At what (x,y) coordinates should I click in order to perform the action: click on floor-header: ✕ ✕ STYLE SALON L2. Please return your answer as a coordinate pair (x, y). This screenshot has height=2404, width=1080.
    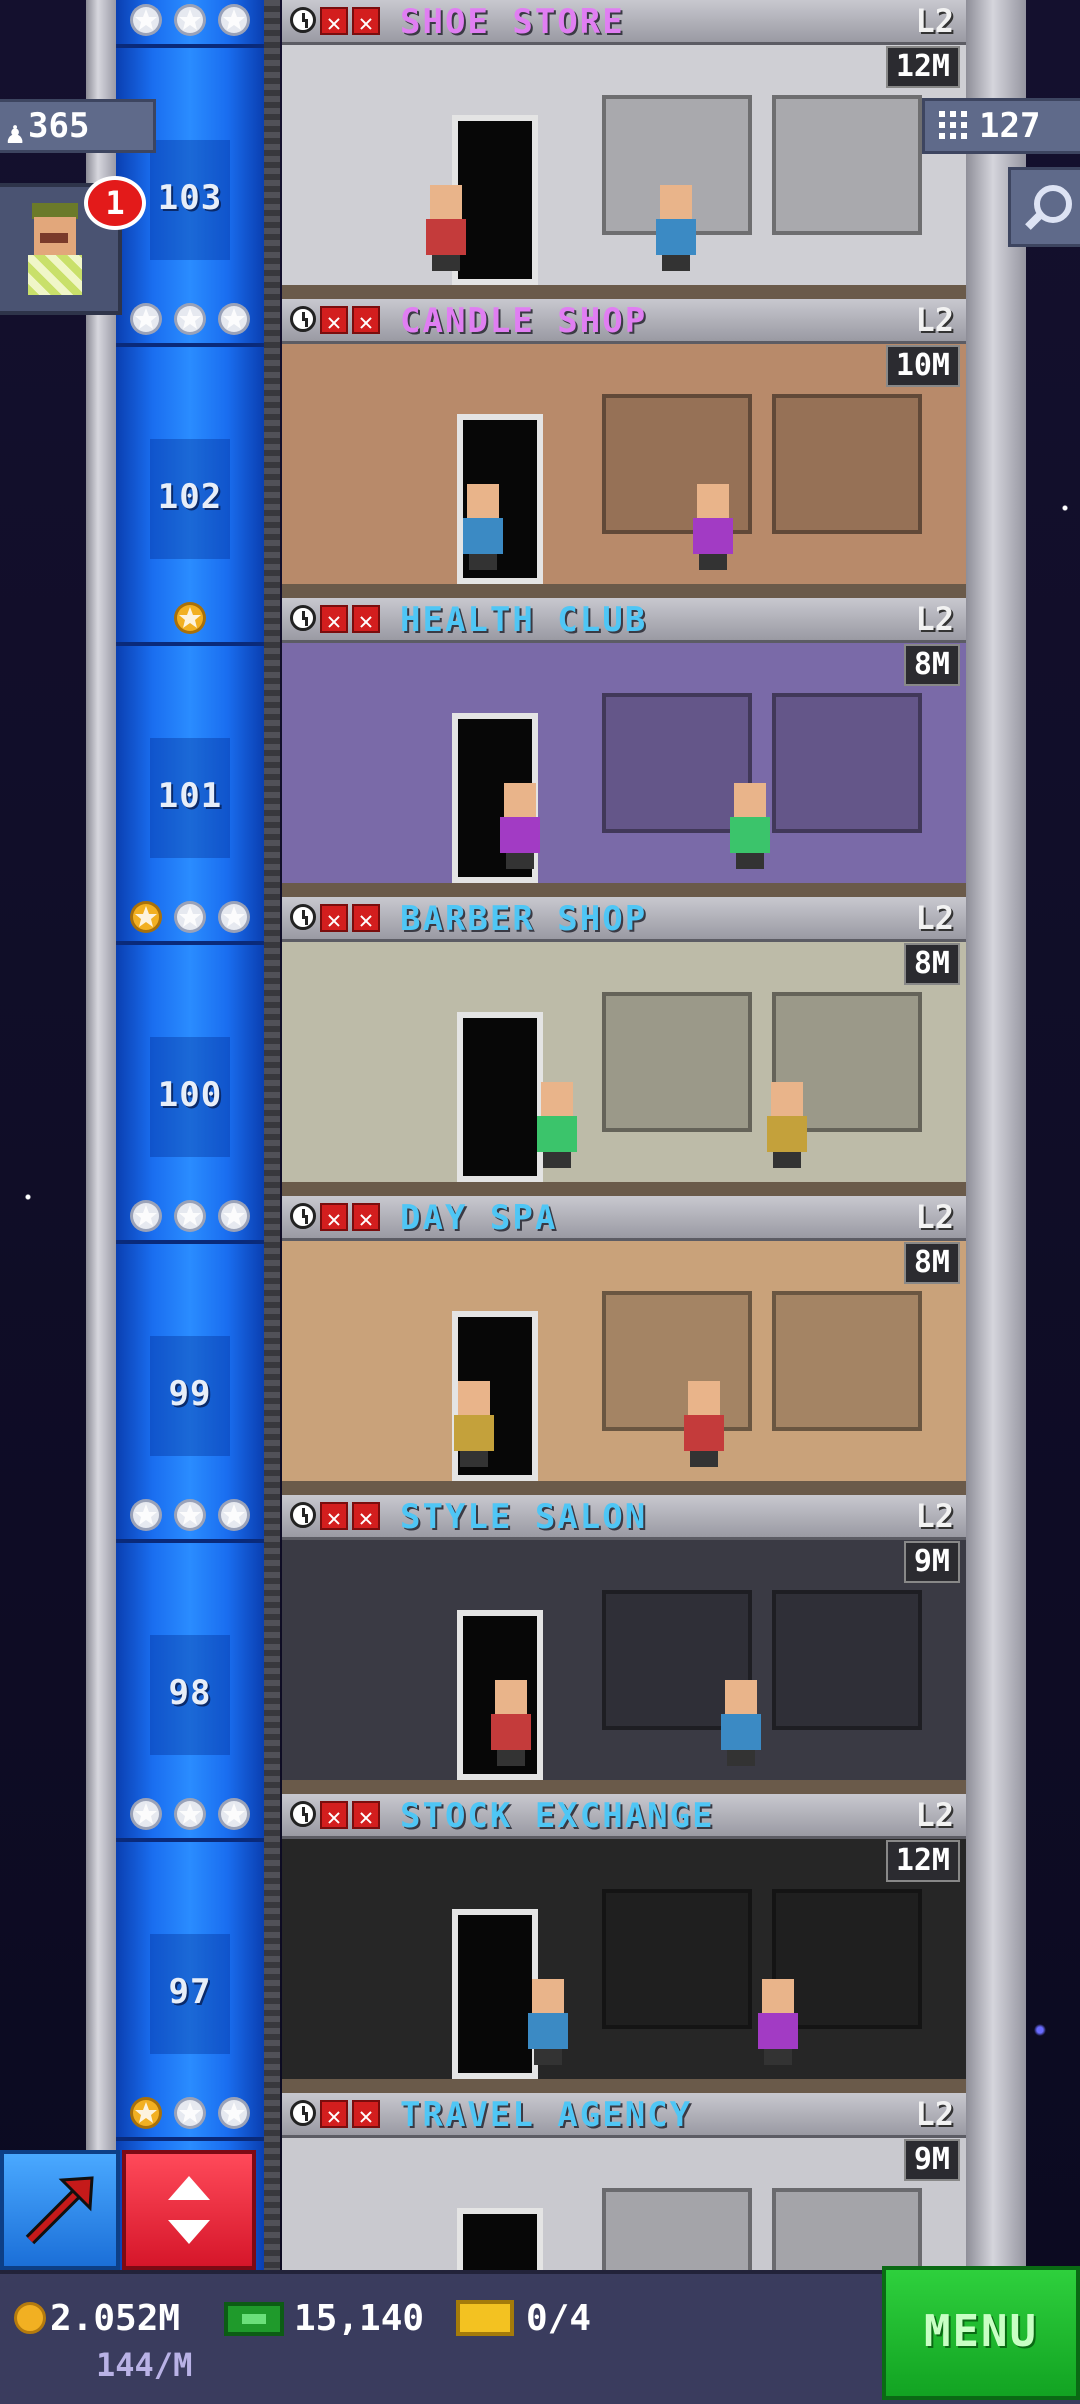
    Looking at the image, I should click on (624, 1517).